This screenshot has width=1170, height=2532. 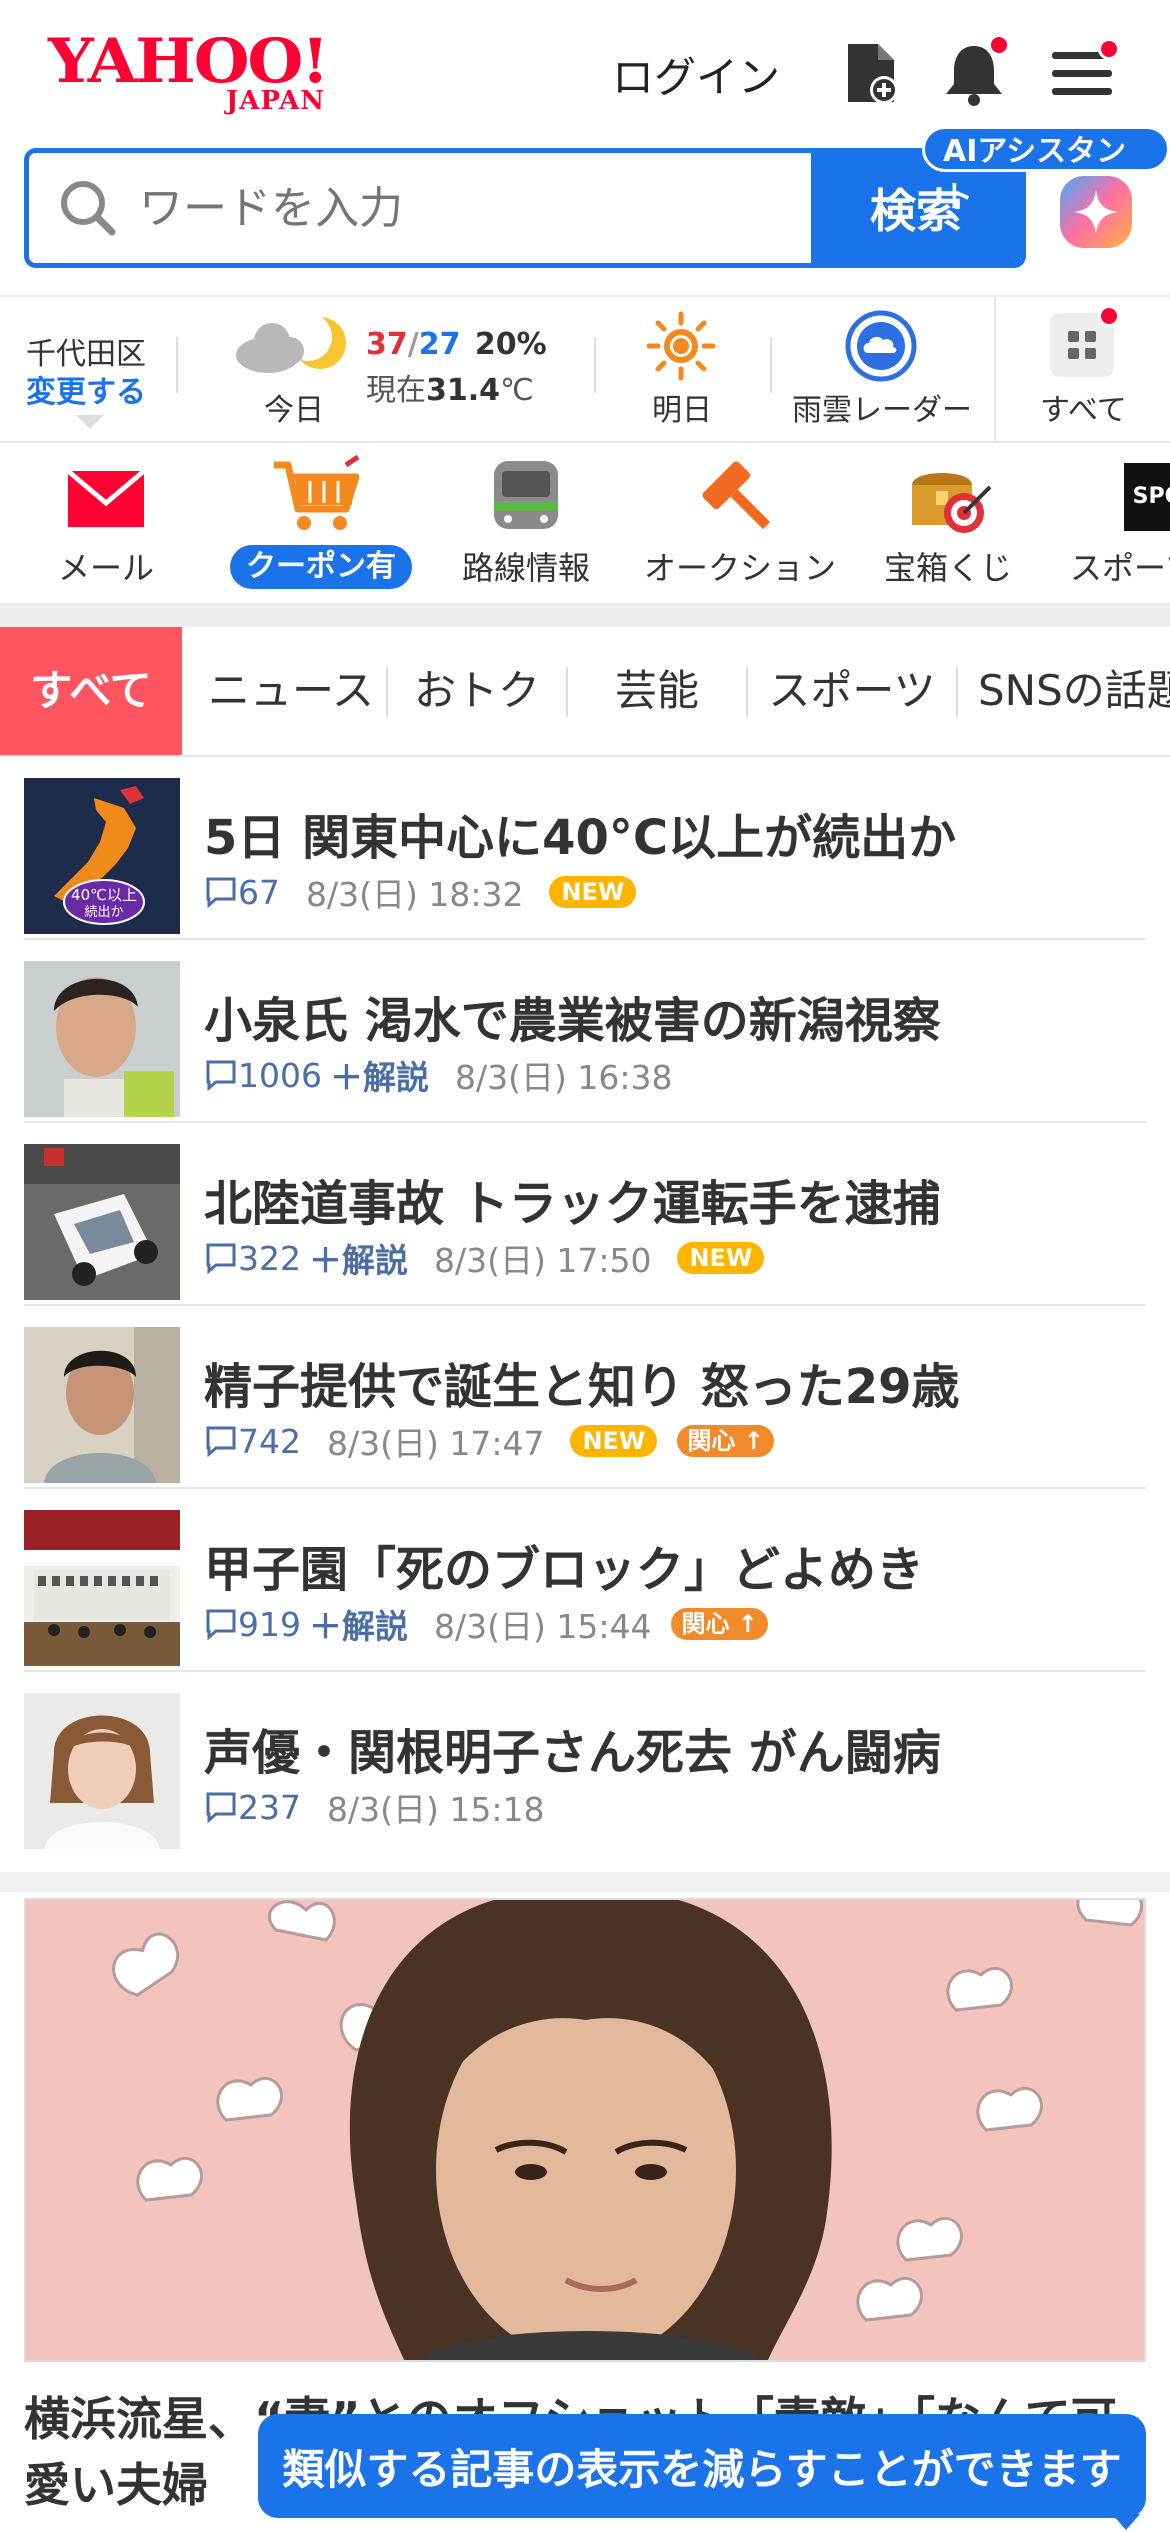 I want to click on change-location-link: 変更する, so click(x=86, y=389).